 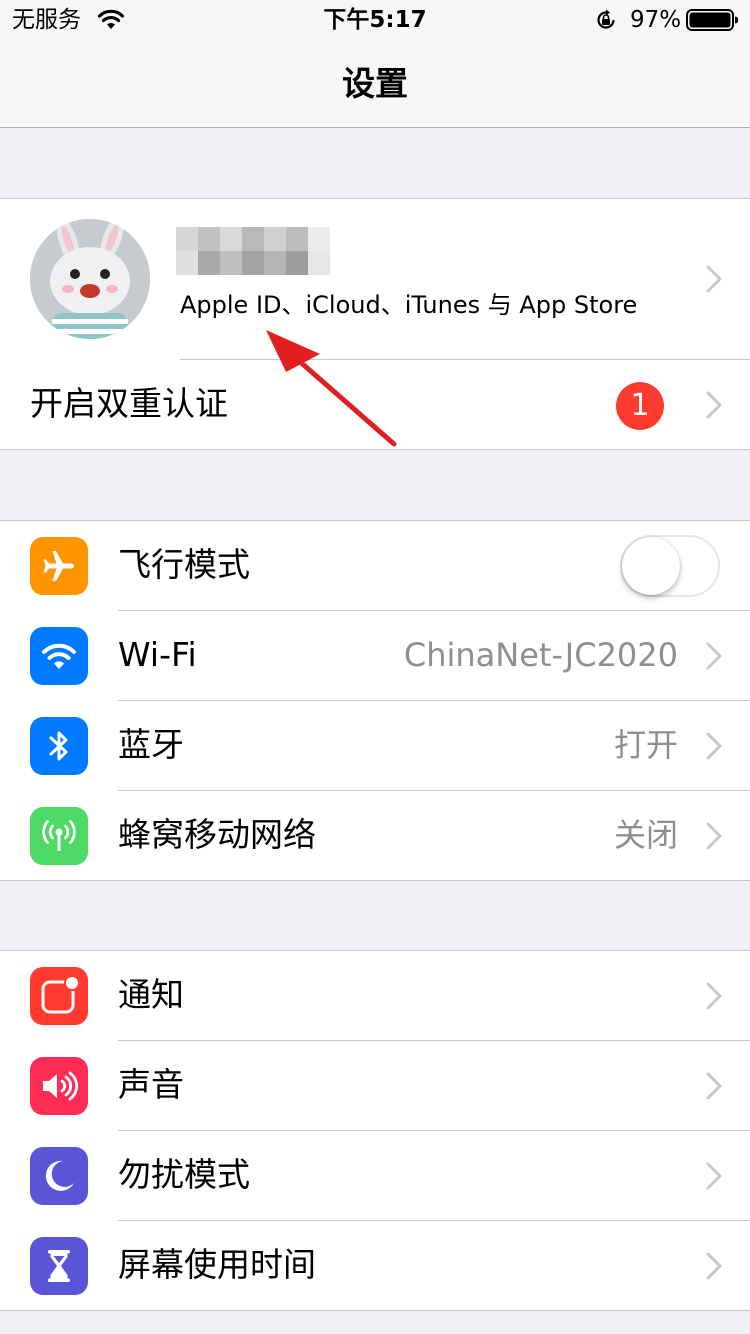 I want to click on sound-label: 声音, so click(x=151, y=1084).